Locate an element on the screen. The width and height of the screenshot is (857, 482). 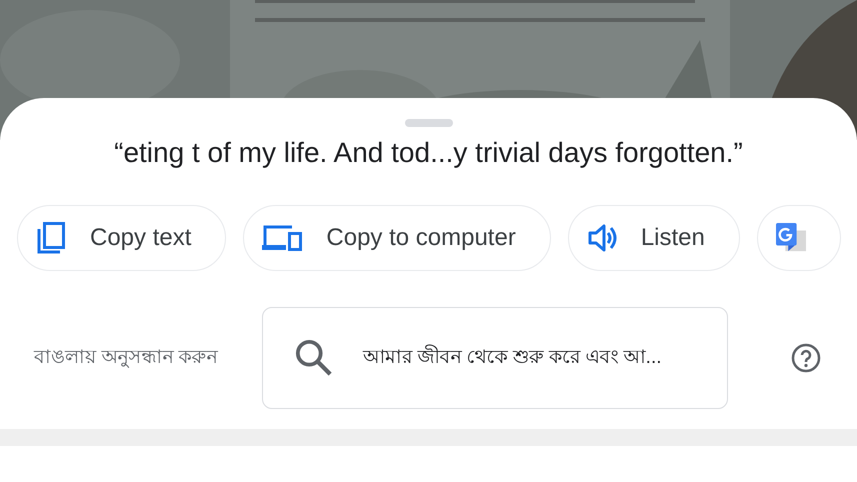
devices-icon is located at coordinates (282, 238).